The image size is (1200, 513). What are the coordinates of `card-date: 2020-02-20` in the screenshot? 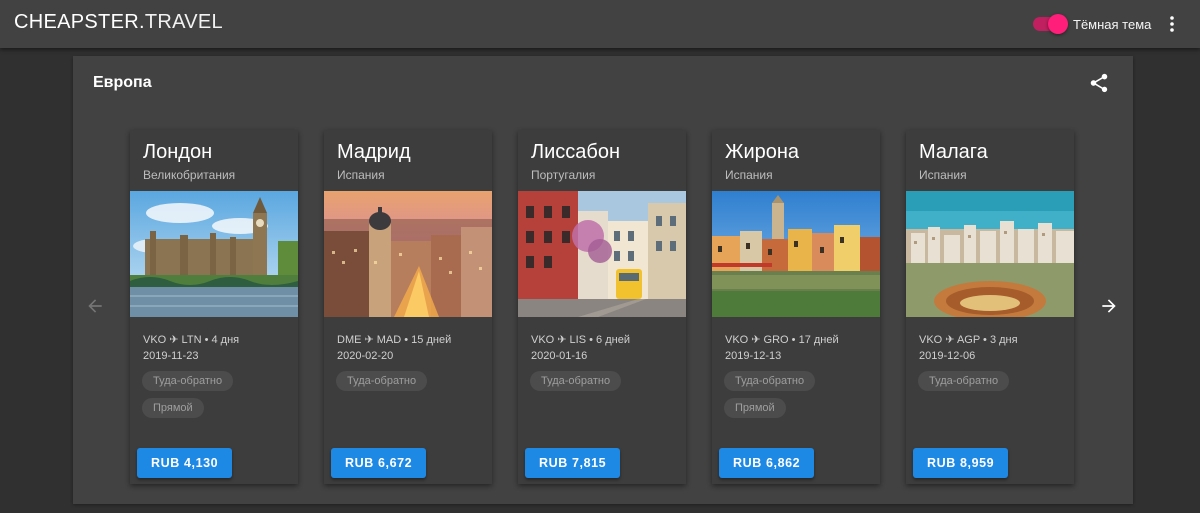 It's located at (365, 356).